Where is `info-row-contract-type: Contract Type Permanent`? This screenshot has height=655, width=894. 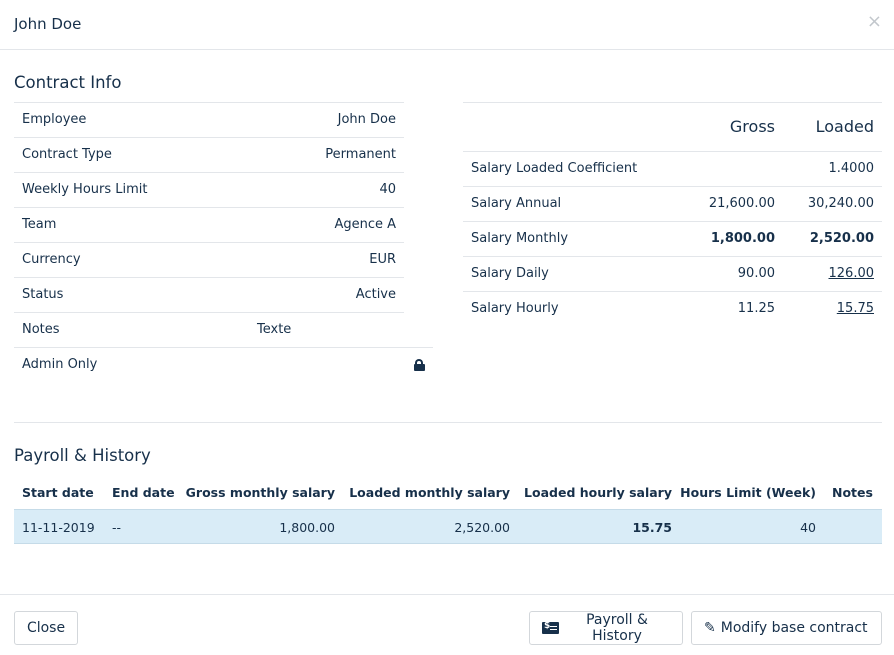 info-row-contract-type: Contract Type Permanent is located at coordinates (209, 154).